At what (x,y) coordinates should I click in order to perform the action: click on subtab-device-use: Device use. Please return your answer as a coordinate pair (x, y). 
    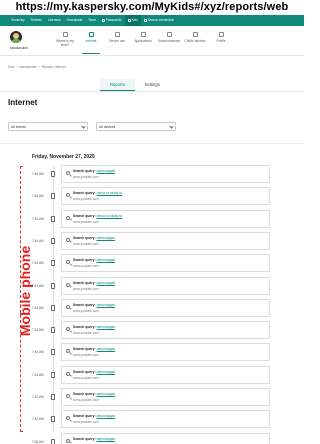
    Looking at the image, I should click on (117, 42).